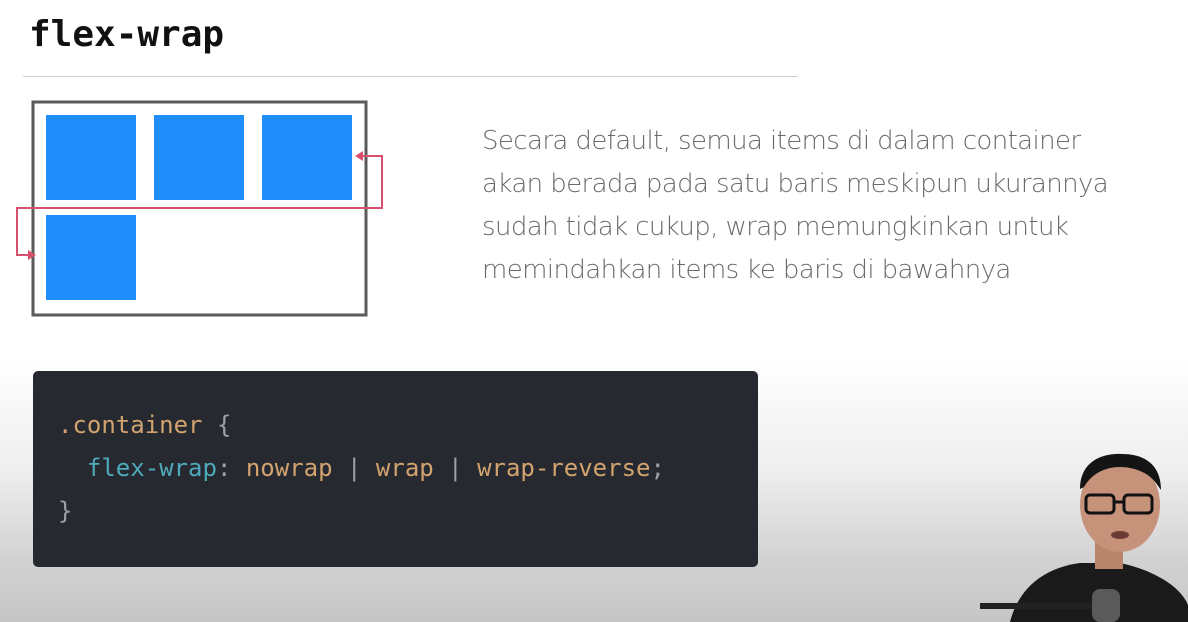  Describe the element at coordinates (127, 34) in the screenshot. I see `slide-title: flex-wrap` at that location.